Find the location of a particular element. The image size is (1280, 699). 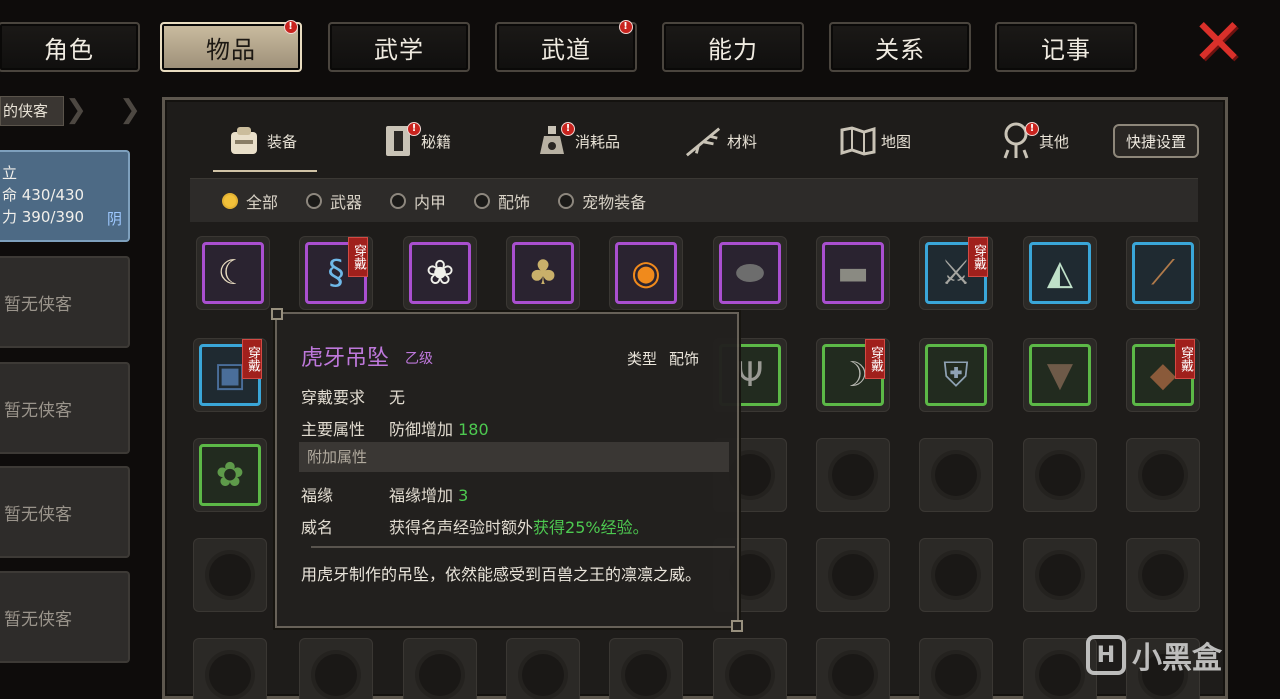

tab-label: 物品 is located at coordinates (231, 49).